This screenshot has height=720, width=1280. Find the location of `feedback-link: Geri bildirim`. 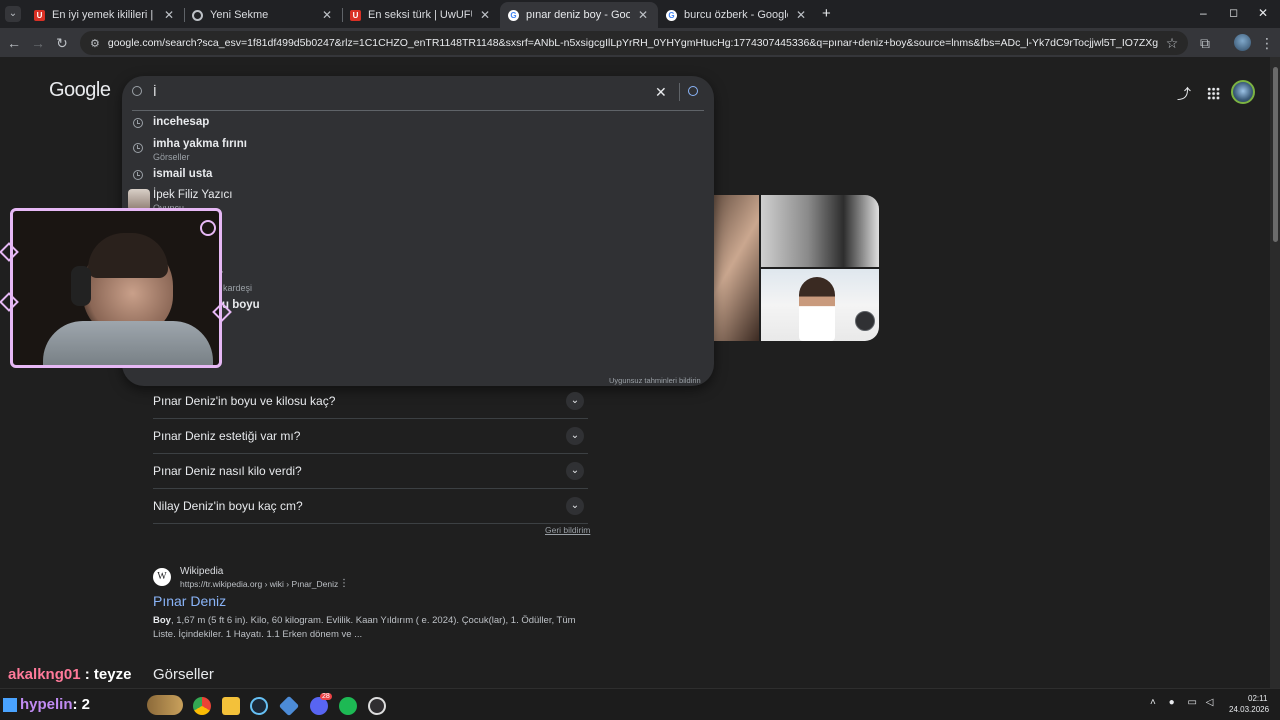

feedback-link: Geri bildirim is located at coordinates (567, 530).